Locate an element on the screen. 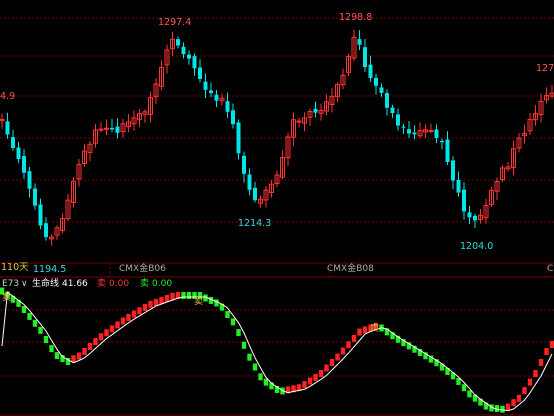 The width and height of the screenshot is (554, 416). buy-value: 0.00 is located at coordinates (162, 284).